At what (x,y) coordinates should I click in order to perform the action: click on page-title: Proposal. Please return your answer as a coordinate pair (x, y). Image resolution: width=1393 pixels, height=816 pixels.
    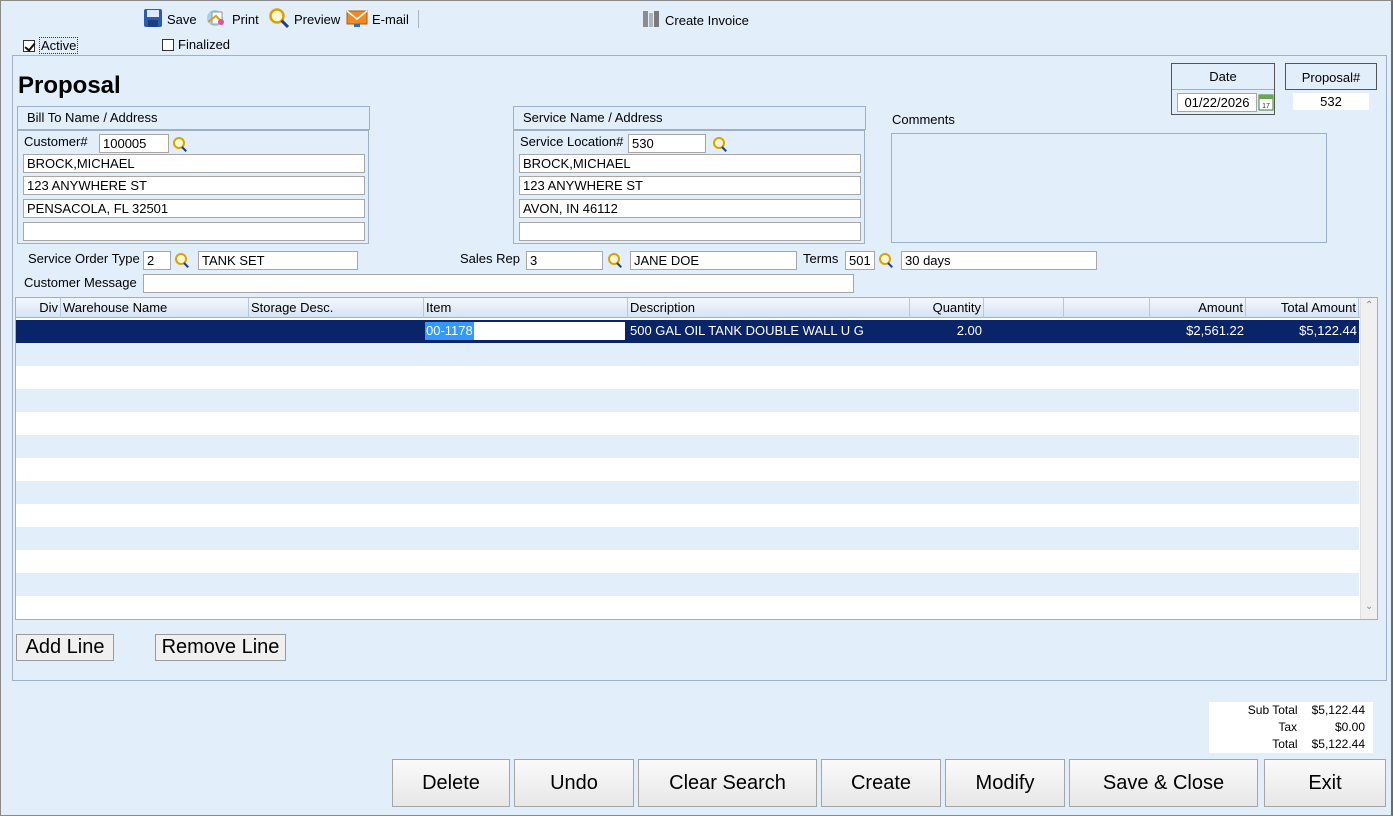
    Looking at the image, I should click on (69, 85).